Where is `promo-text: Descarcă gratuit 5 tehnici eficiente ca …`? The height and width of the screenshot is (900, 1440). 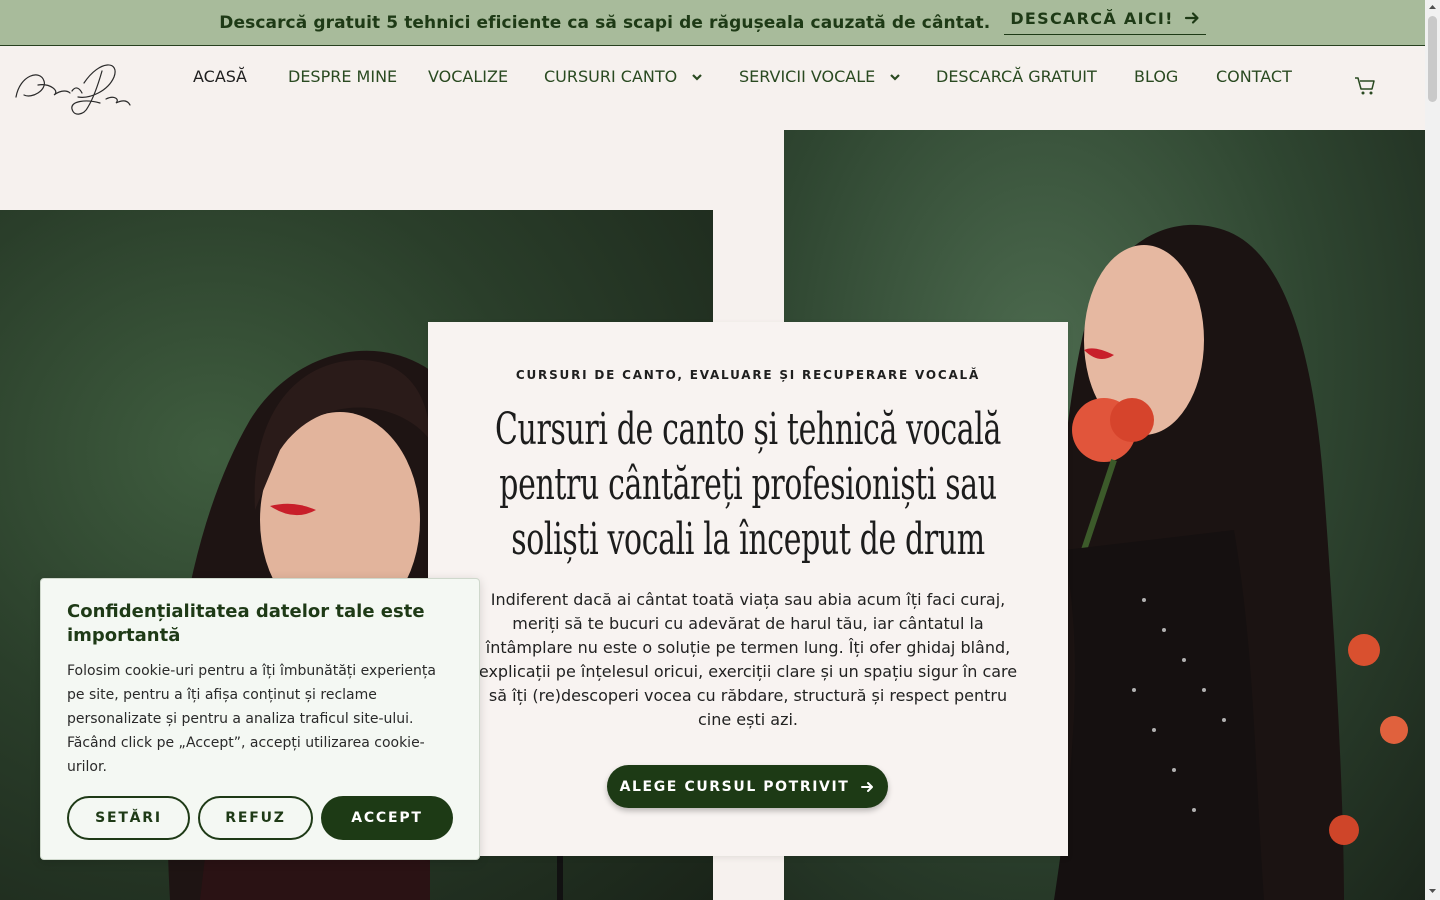 promo-text: Descarcă gratuit 5 tehnici eficiente ca … is located at coordinates (605, 22).